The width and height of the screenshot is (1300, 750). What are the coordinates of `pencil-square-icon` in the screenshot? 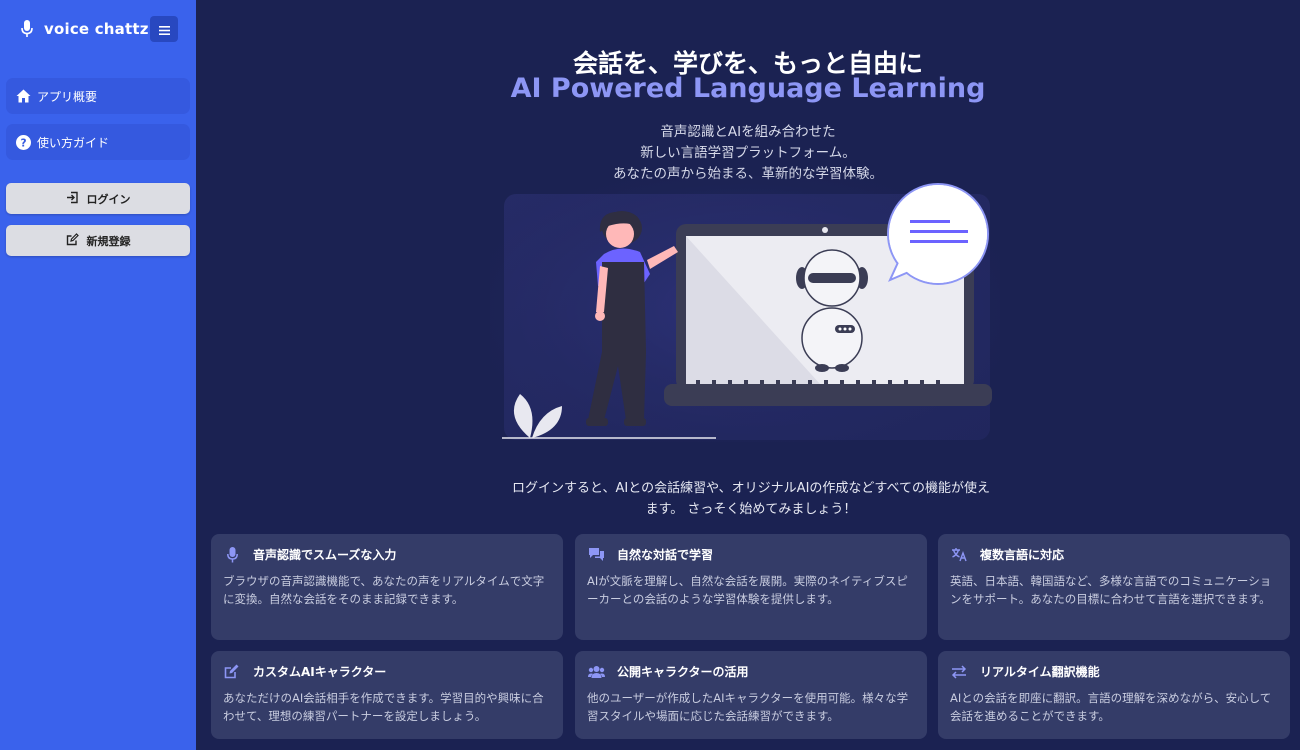 It's located at (232, 672).